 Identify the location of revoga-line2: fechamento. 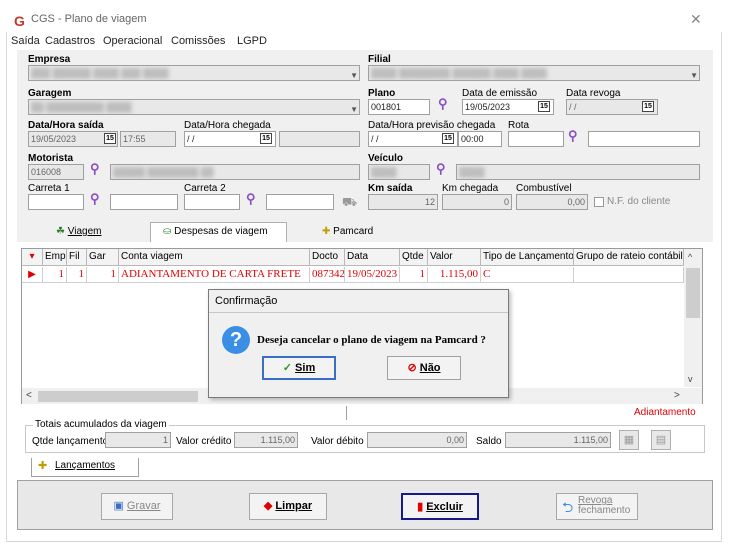
(604, 510).